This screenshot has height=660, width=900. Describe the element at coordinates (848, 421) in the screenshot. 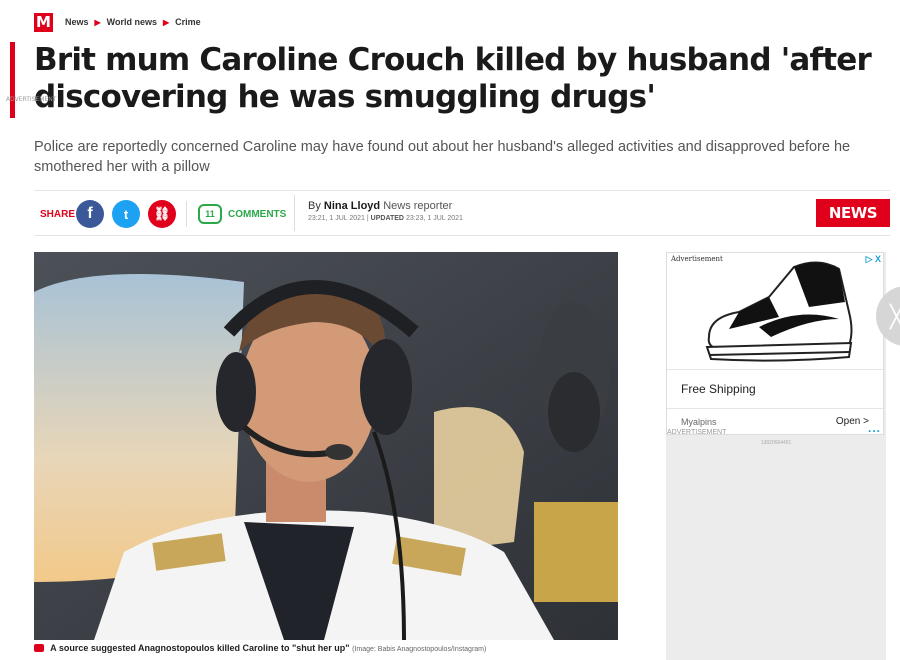

I see `ad-open-label: Open` at that location.